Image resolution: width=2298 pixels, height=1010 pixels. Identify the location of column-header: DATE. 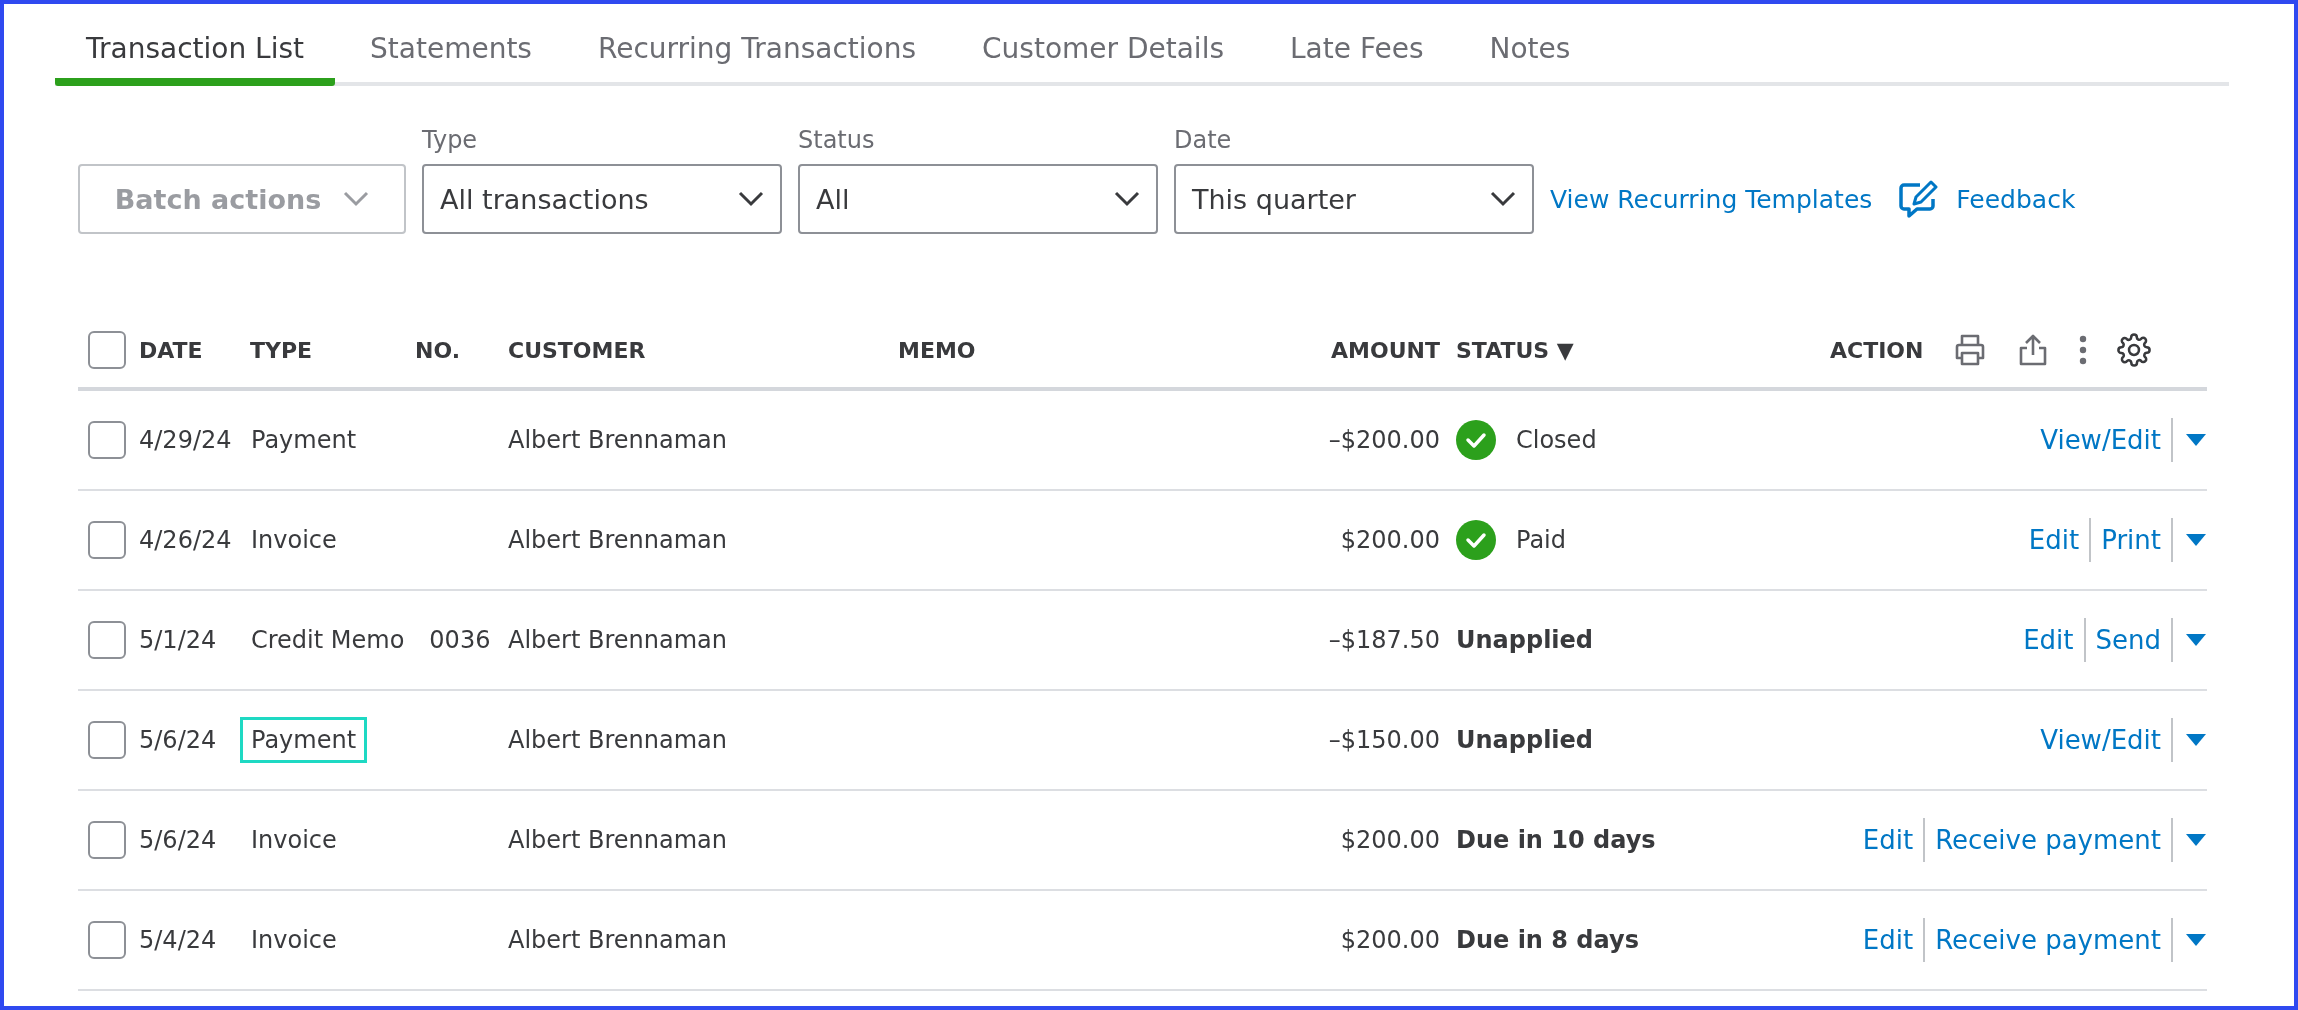
(171, 350).